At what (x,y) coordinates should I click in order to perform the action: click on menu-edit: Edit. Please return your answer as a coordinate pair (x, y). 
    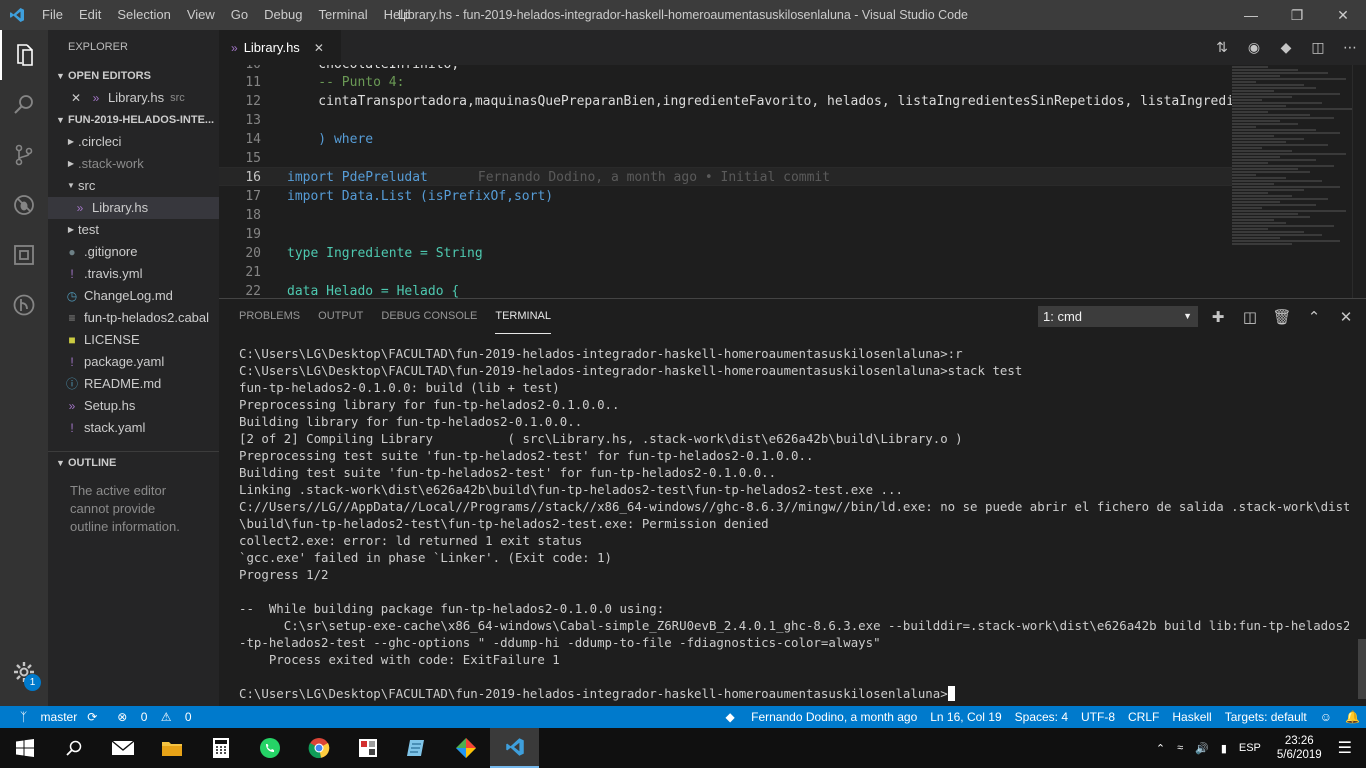
    Looking at the image, I should click on (90, 15).